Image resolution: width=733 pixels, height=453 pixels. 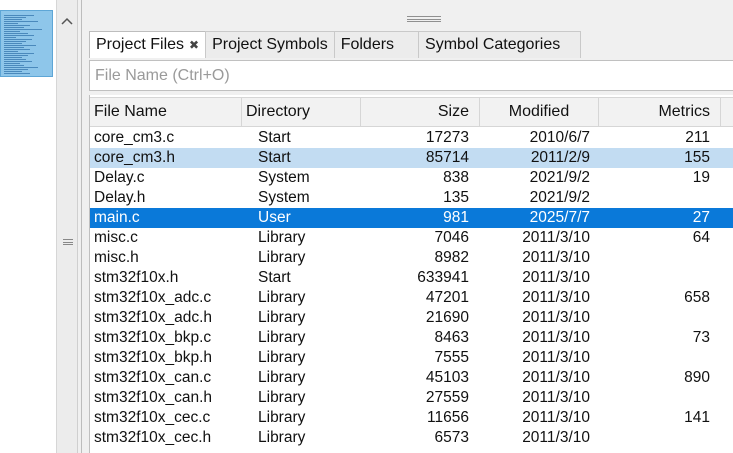 I want to click on table-row: Delay.h System 135 2021/9/2, so click(x=411, y=198).